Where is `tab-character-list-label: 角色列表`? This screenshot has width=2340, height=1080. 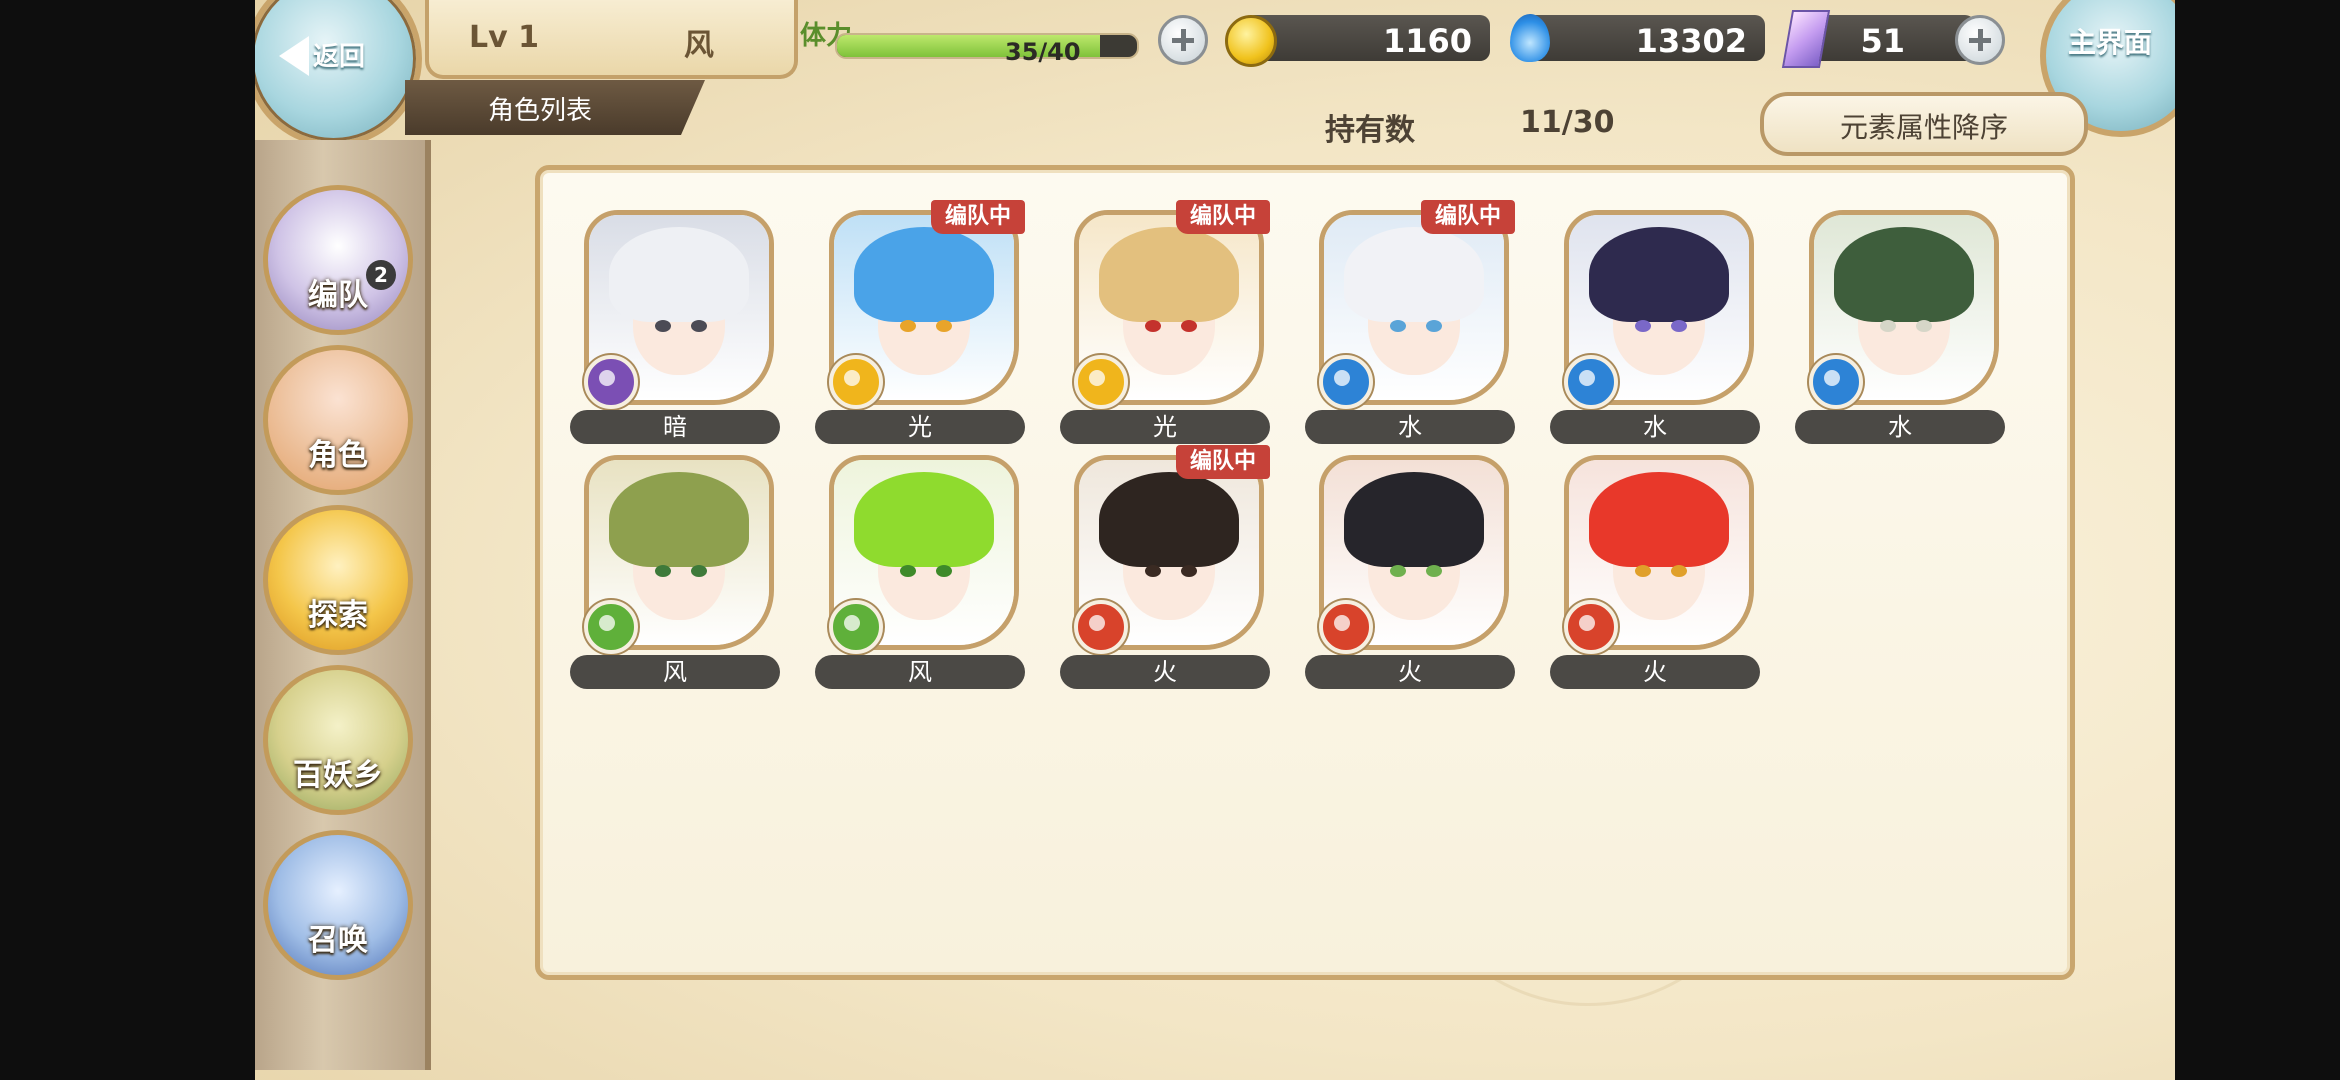 tab-character-list-label: 角色列表 is located at coordinates (539, 111).